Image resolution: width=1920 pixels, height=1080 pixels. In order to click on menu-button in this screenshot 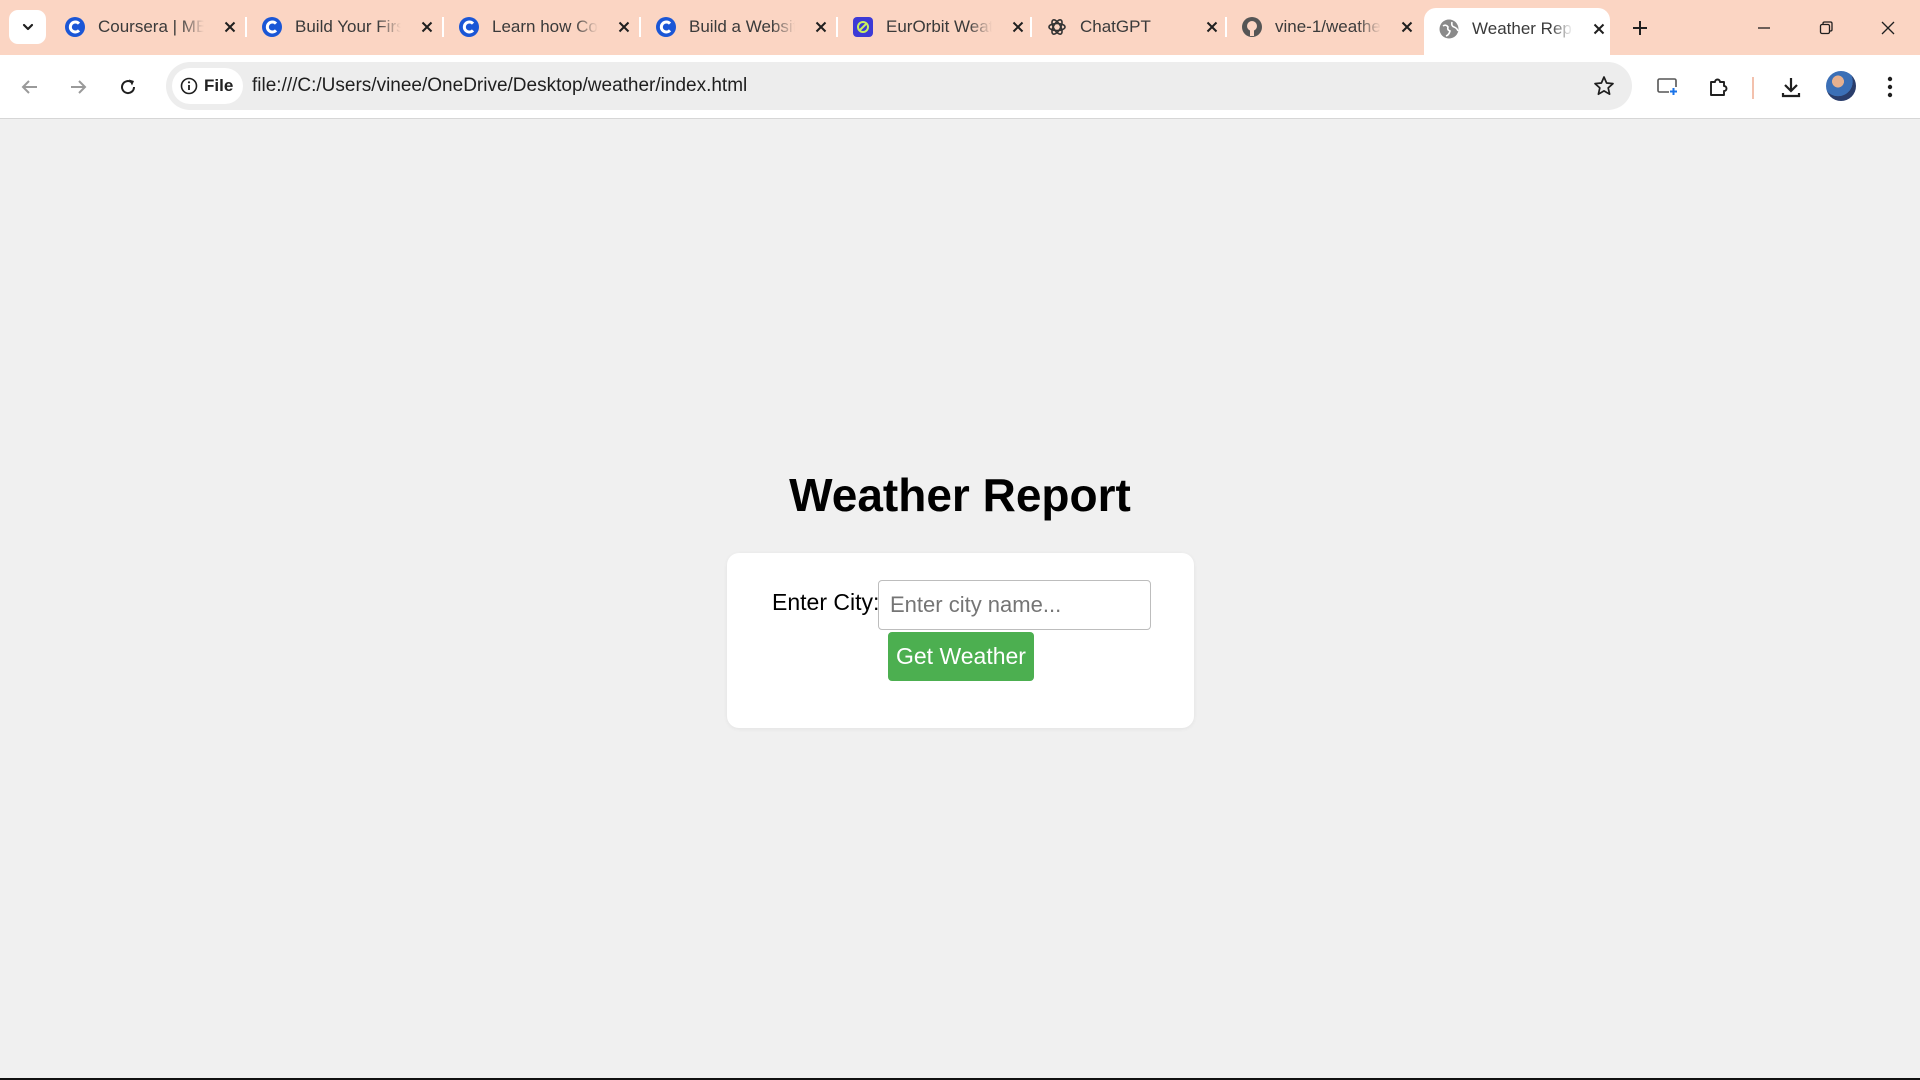, I will do `click(1890, 87)`.